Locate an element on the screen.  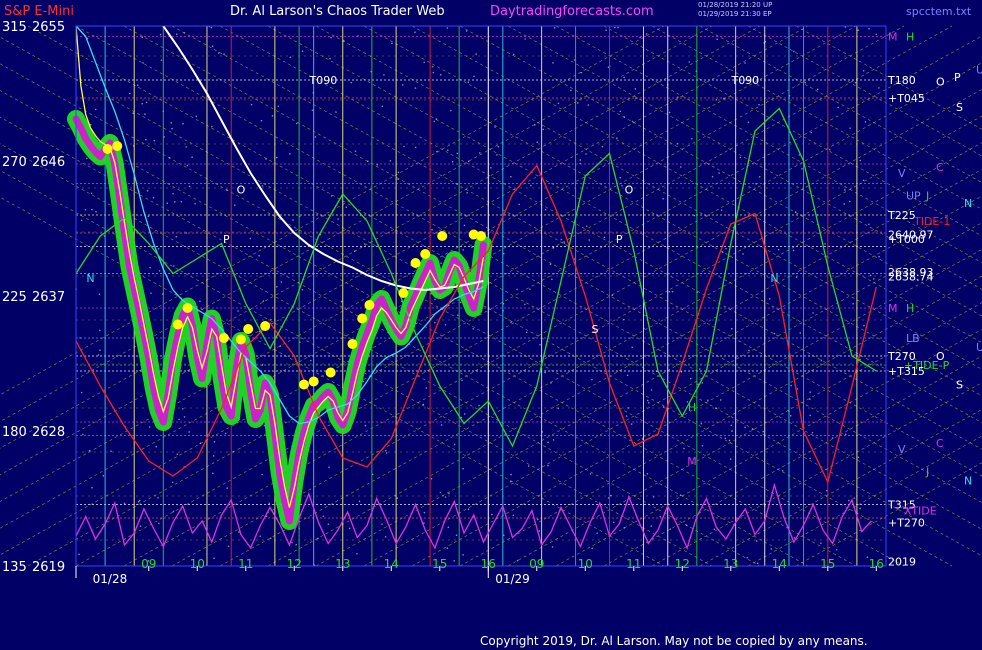
y-tick-angle: 315 is located at coordinates (14, 27).